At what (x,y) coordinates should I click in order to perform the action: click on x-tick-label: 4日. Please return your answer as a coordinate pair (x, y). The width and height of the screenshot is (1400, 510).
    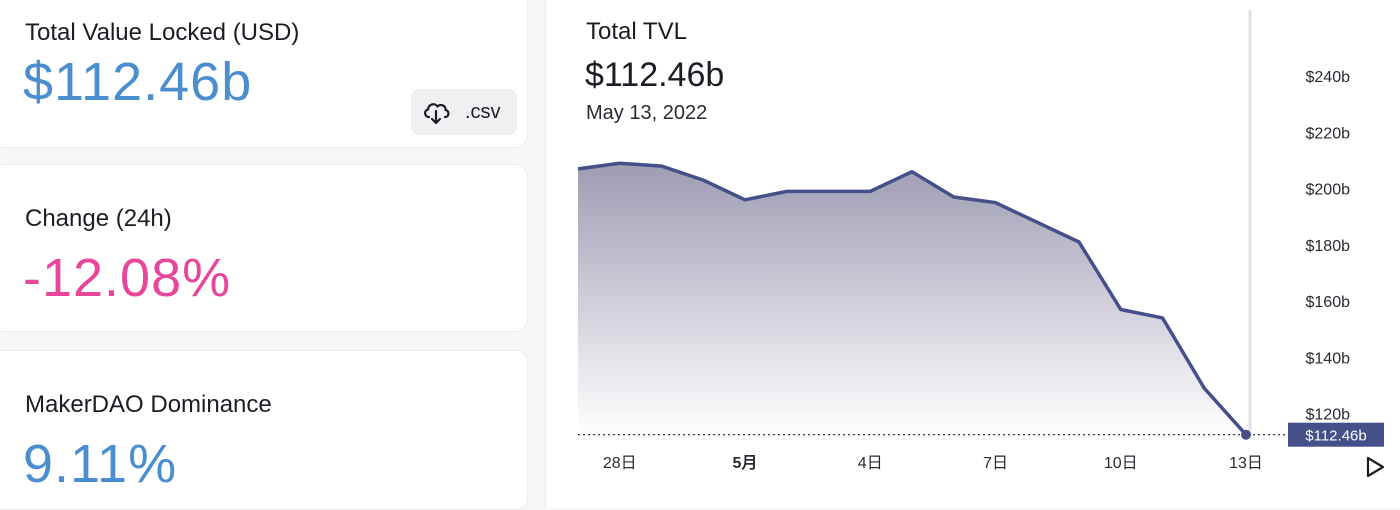
    Looking at the image, I should click on (870, 463).